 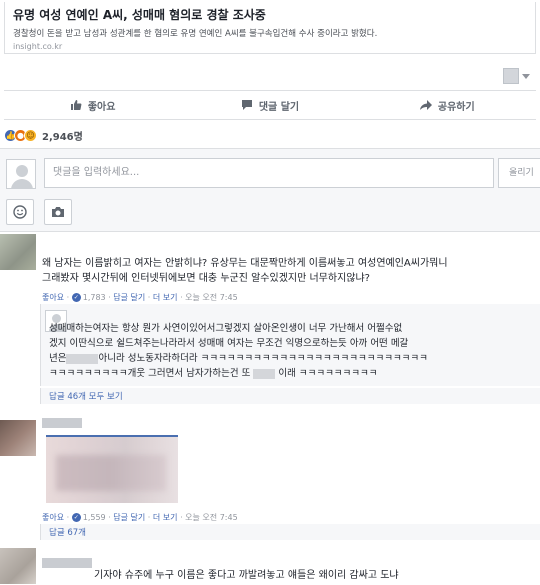 I want to click on action-bar: 좋아요 댓글 달기 공유하기, so click(x=270, y=105).